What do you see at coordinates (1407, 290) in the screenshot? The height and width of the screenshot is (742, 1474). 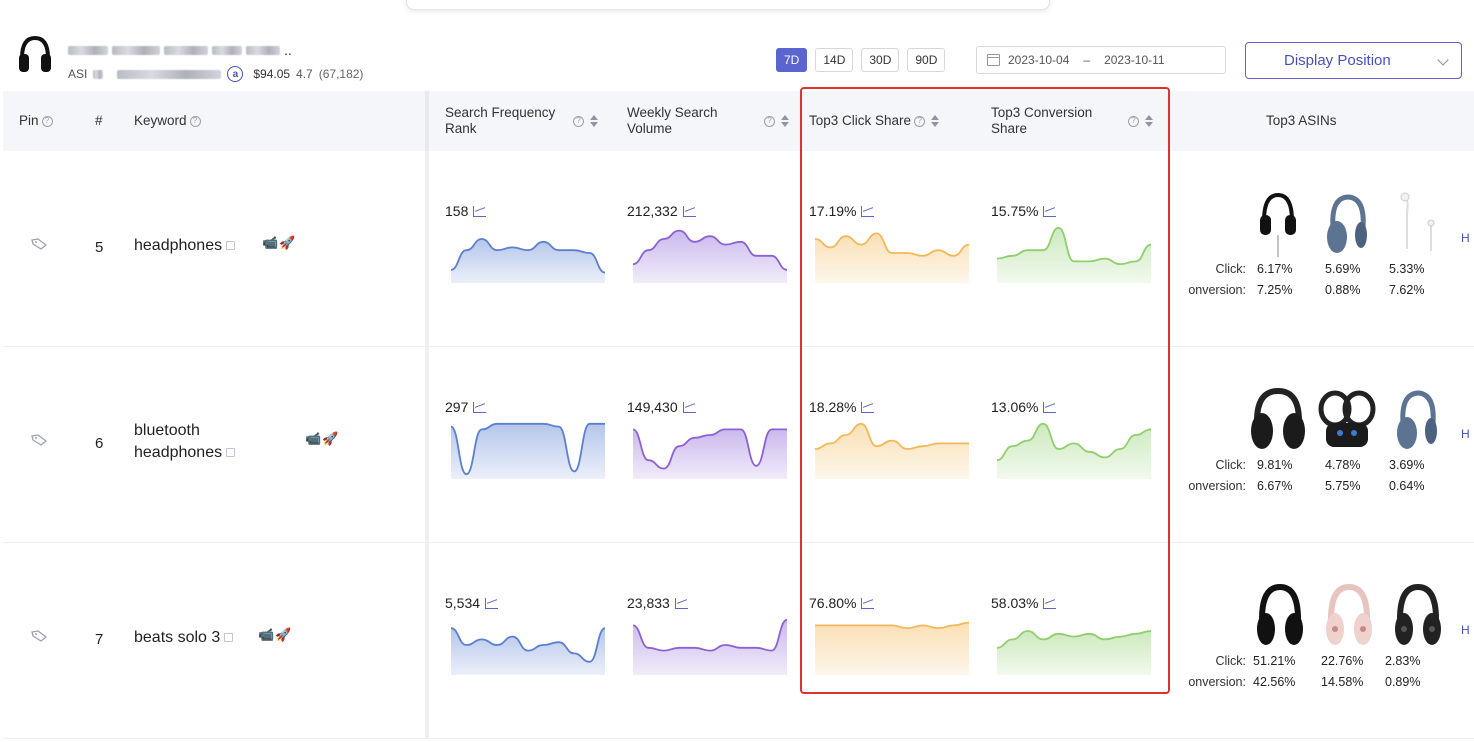 I see `asin-conv-3: 7.62%` at bounding box center [1407, 290].